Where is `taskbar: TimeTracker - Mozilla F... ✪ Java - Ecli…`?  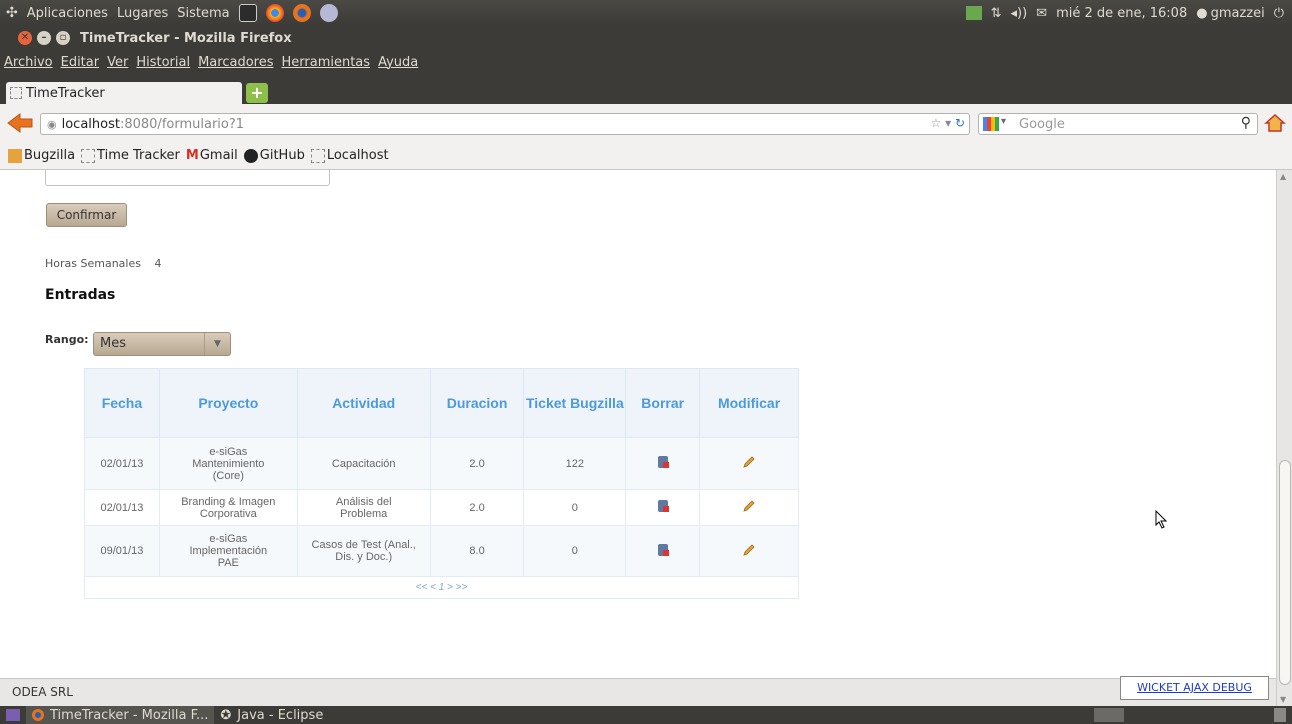
taskbar: TimeTracker - Mozilla F... ✪ Java - Ecli… is located at coordinates (646, 715).